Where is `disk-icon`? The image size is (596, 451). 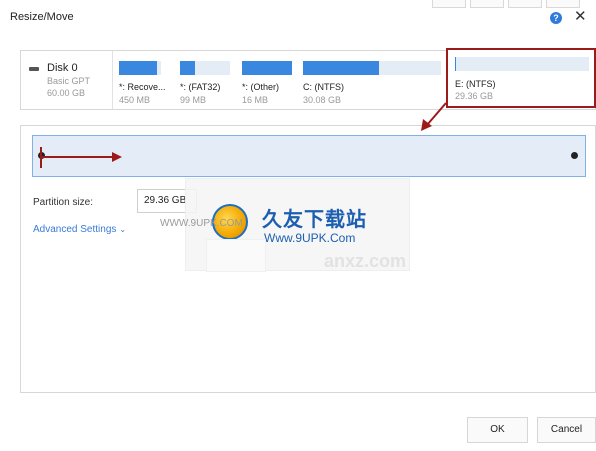
disk-icon is located at coordinates (34, 69).